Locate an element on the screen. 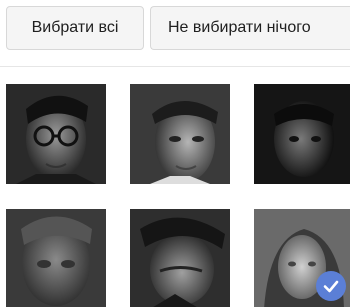 This screenshot has width=350, height=307. select-all-label: Вибрати всі is located at coordinates (75, 27).